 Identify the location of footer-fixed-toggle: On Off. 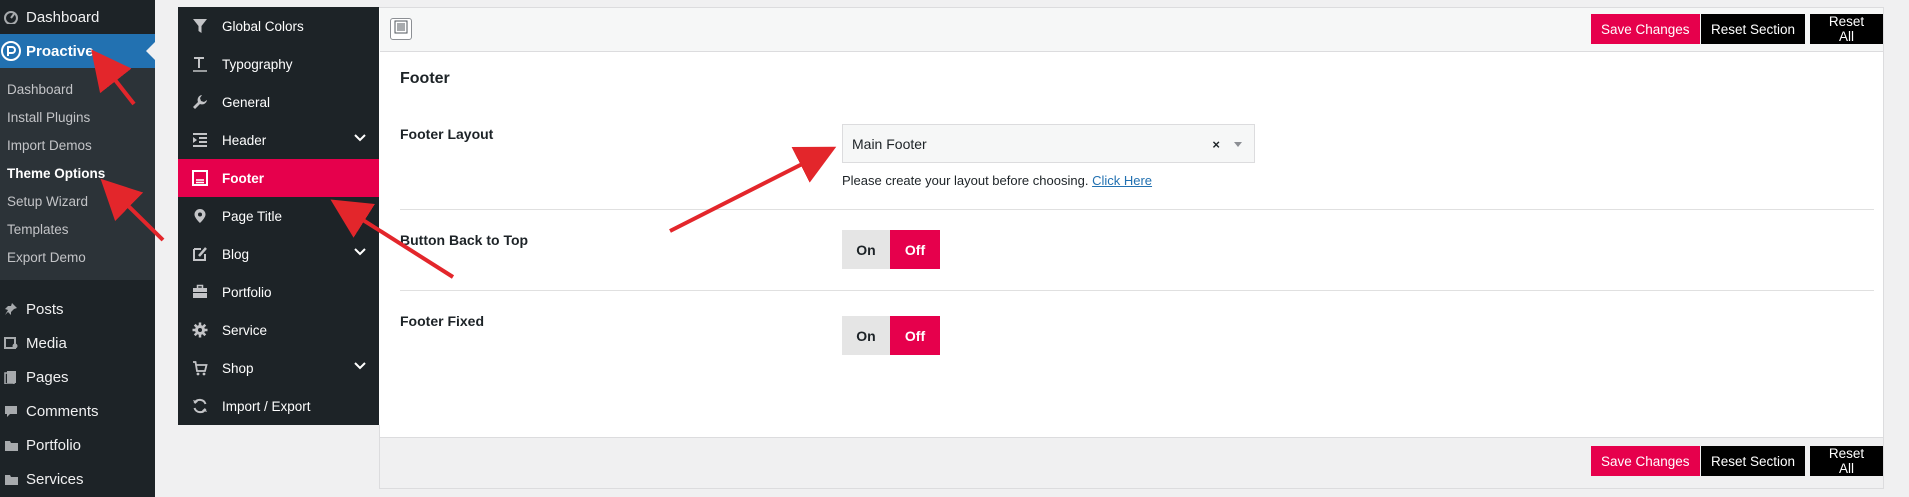
(891, 335).